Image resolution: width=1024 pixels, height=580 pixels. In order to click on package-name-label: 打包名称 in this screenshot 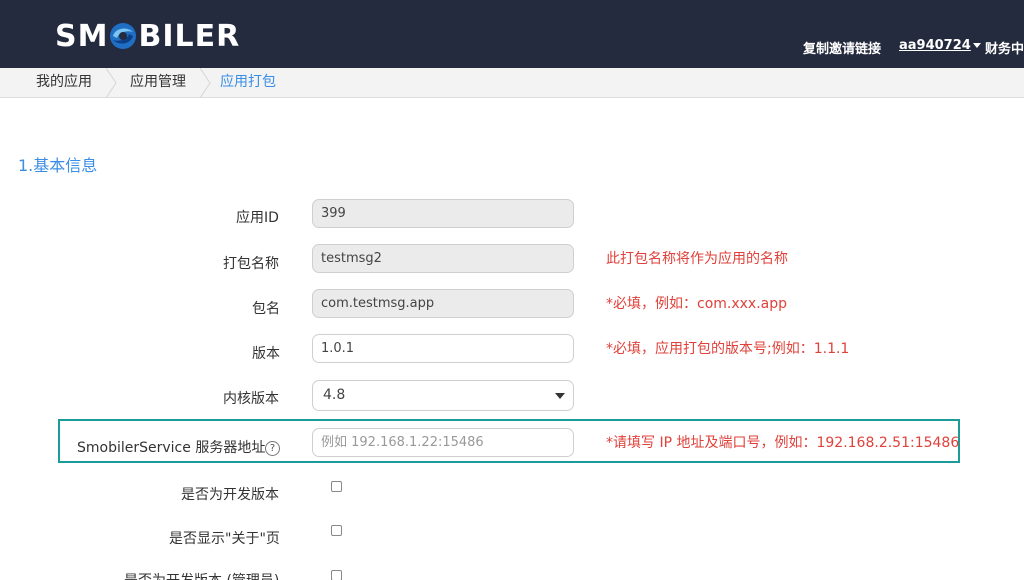, I will do `click(251, 264)`.